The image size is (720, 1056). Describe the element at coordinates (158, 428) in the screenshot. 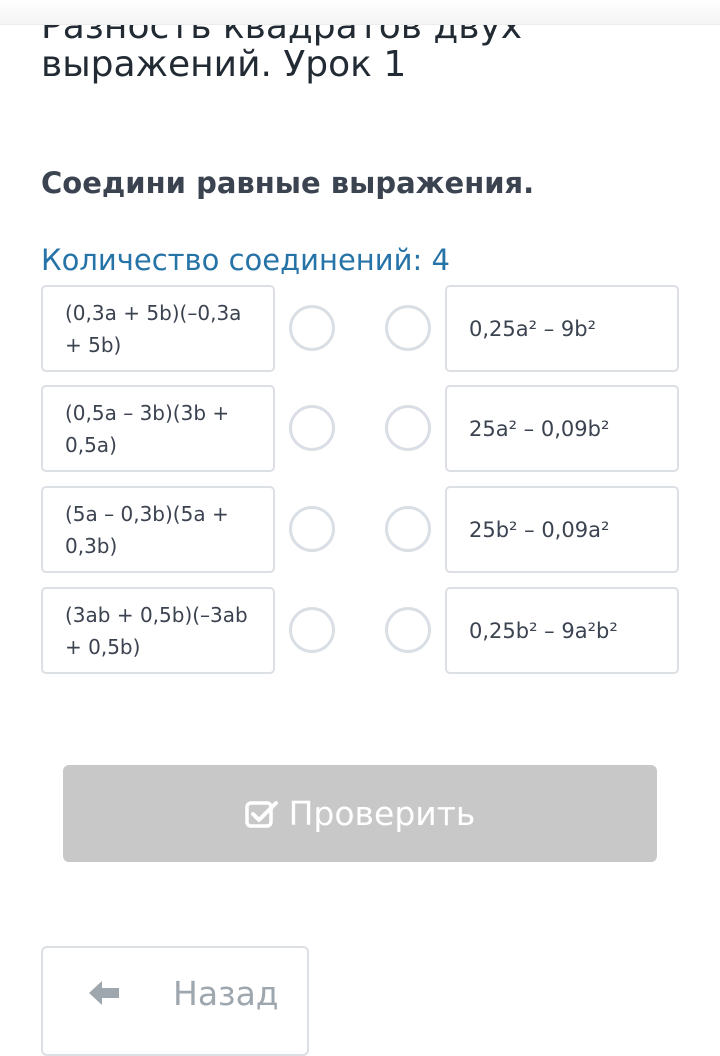

I see `left-item-2: (0,5a – 3b)(3b + 0,5a)` at that location.